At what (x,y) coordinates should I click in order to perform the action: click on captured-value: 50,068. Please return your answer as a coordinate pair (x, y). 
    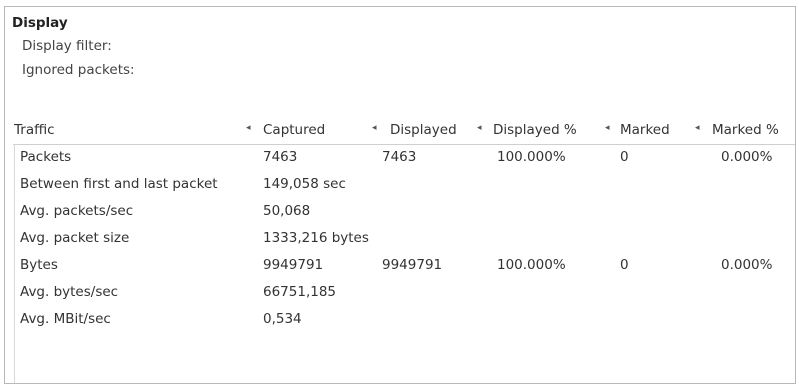
    Looking at the image, I should click on (287, 211).